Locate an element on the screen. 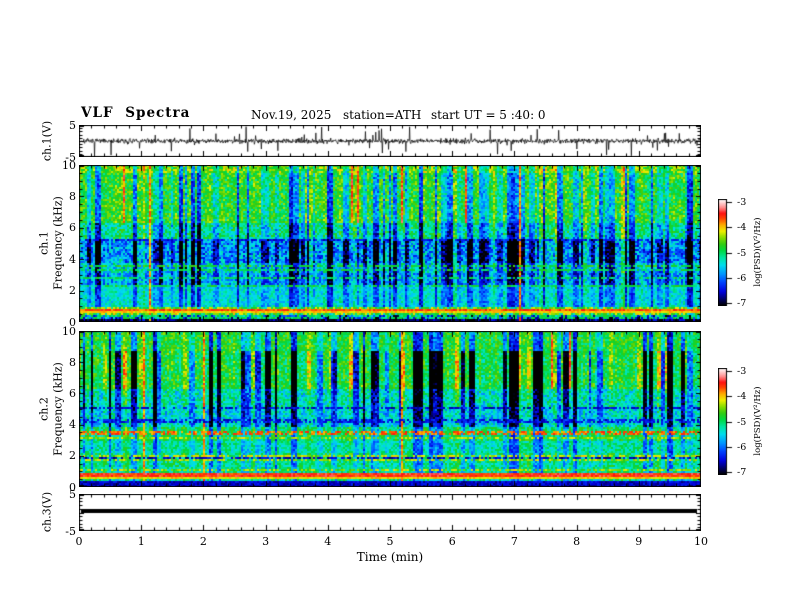 This screenshot has height=612, width=792. x-tick-label: 6 is located at coordinates (452, 541).